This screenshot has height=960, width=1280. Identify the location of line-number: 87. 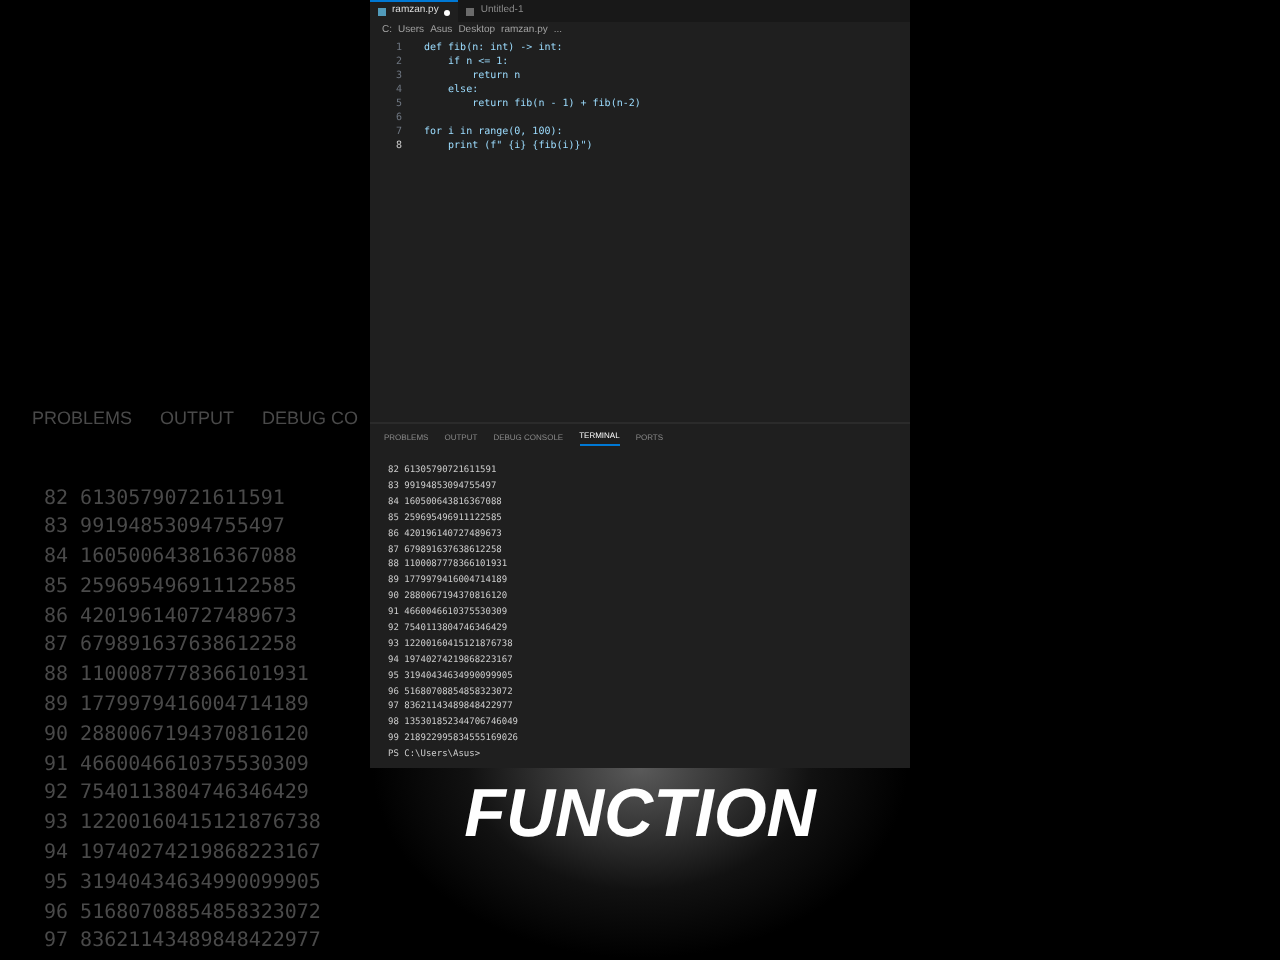
(56, 646).